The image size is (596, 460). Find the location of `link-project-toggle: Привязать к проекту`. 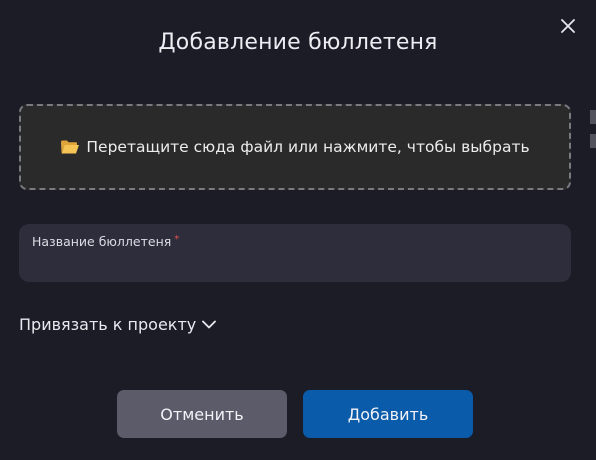

link-project-toggle: Привязать к проекту is located at coordinates (118, 324).